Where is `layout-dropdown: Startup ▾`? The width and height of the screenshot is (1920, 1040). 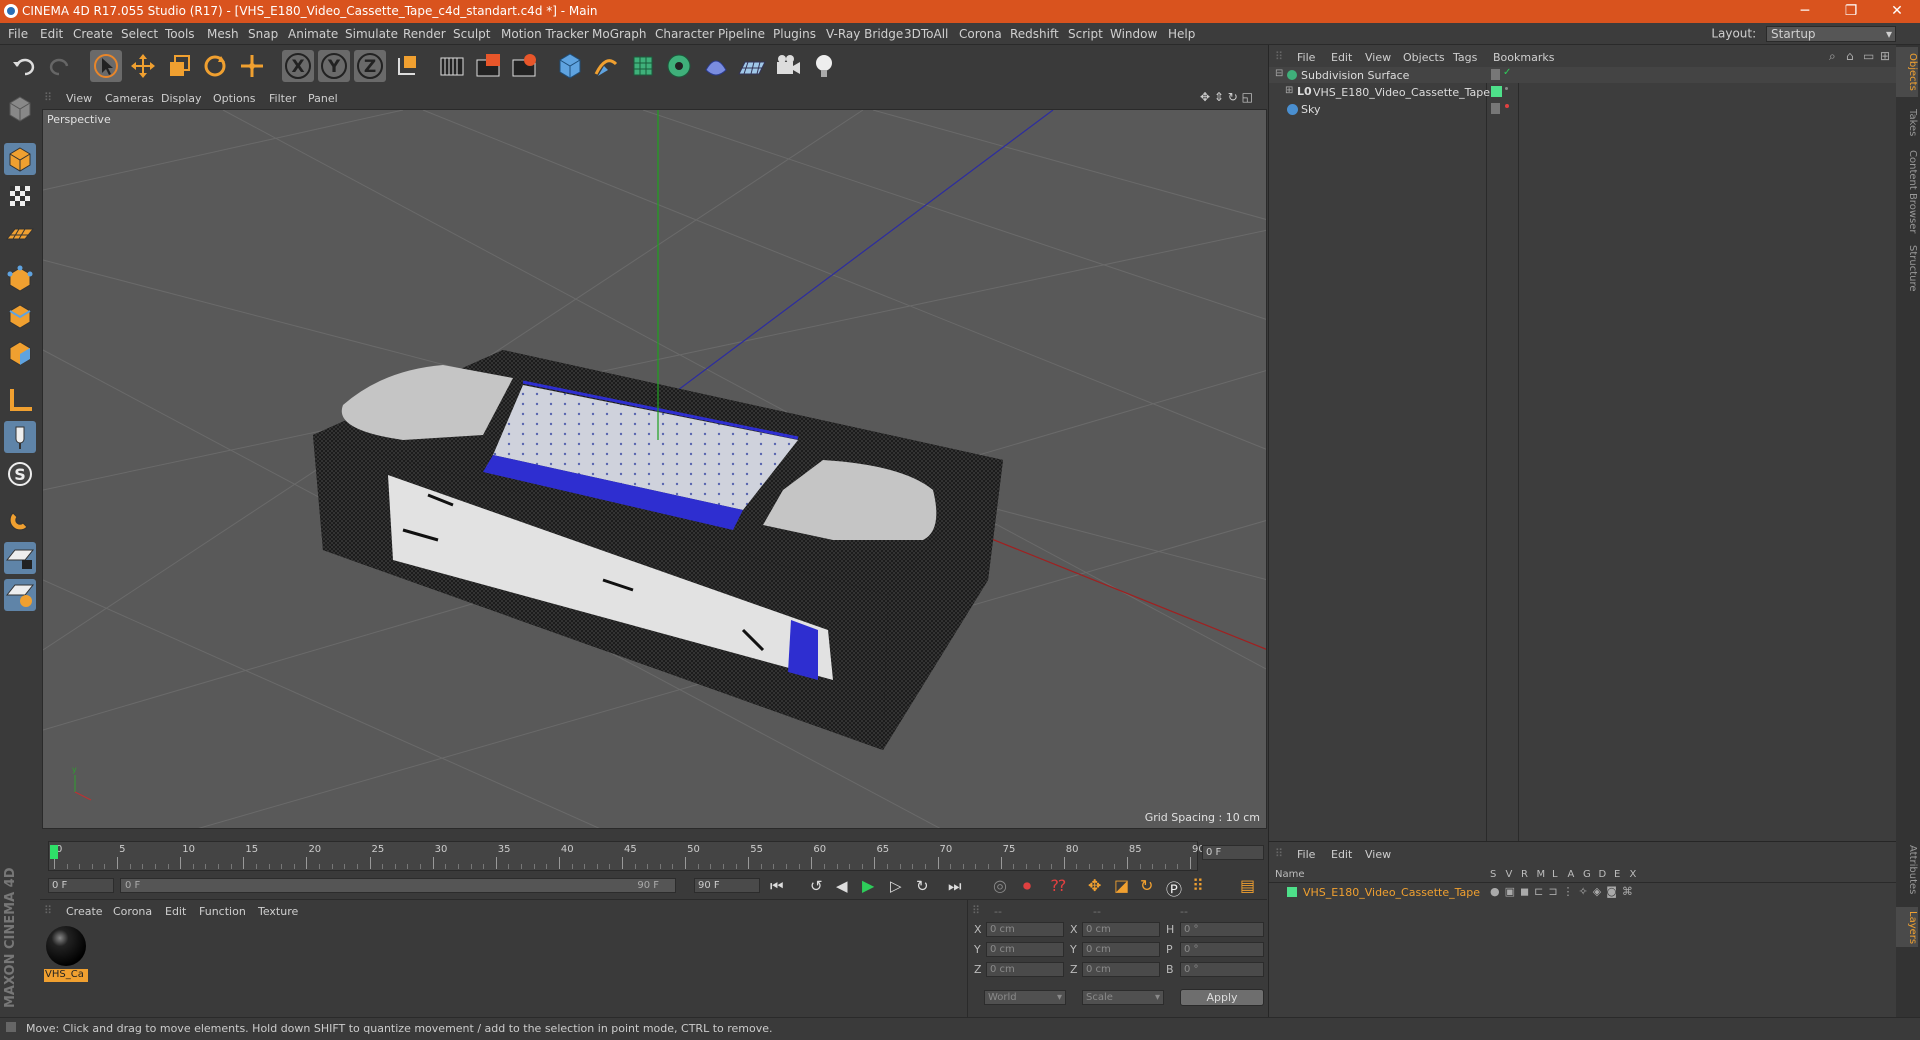 layout-dropdown: Startup ▾ is located at coordinates (1831, 34).